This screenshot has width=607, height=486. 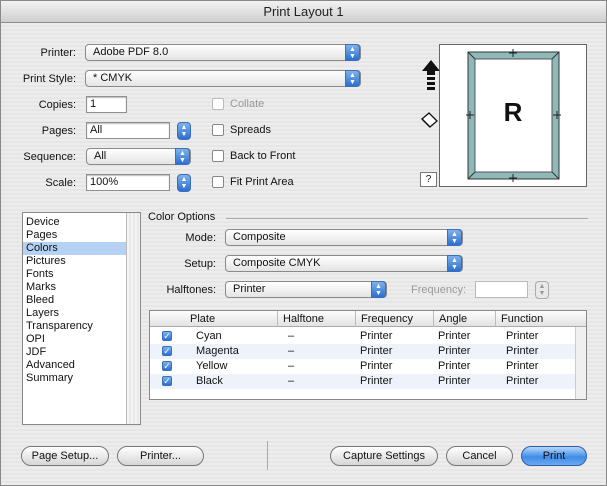 I want to click on column-header-frequency: Frequency, so click(x=393, y=319).